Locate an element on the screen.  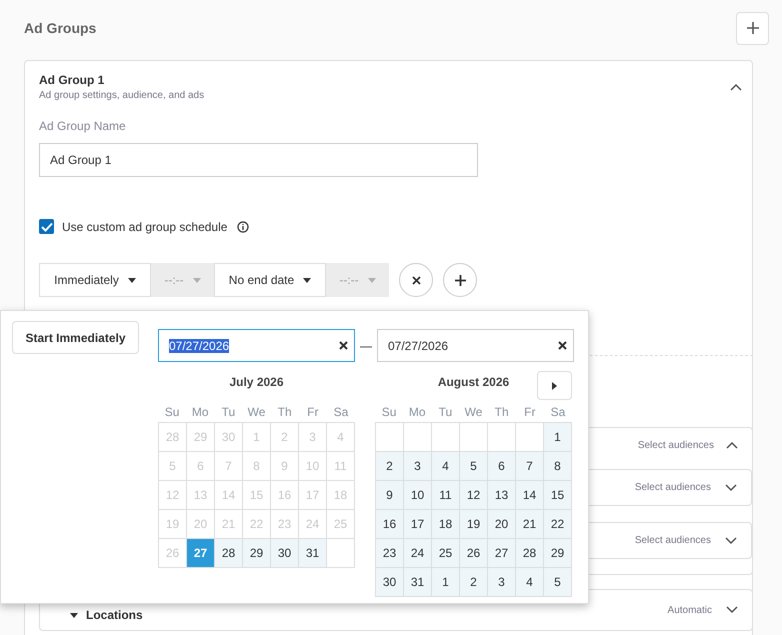
day-cell: 7 is located at coordinates (530, 466).